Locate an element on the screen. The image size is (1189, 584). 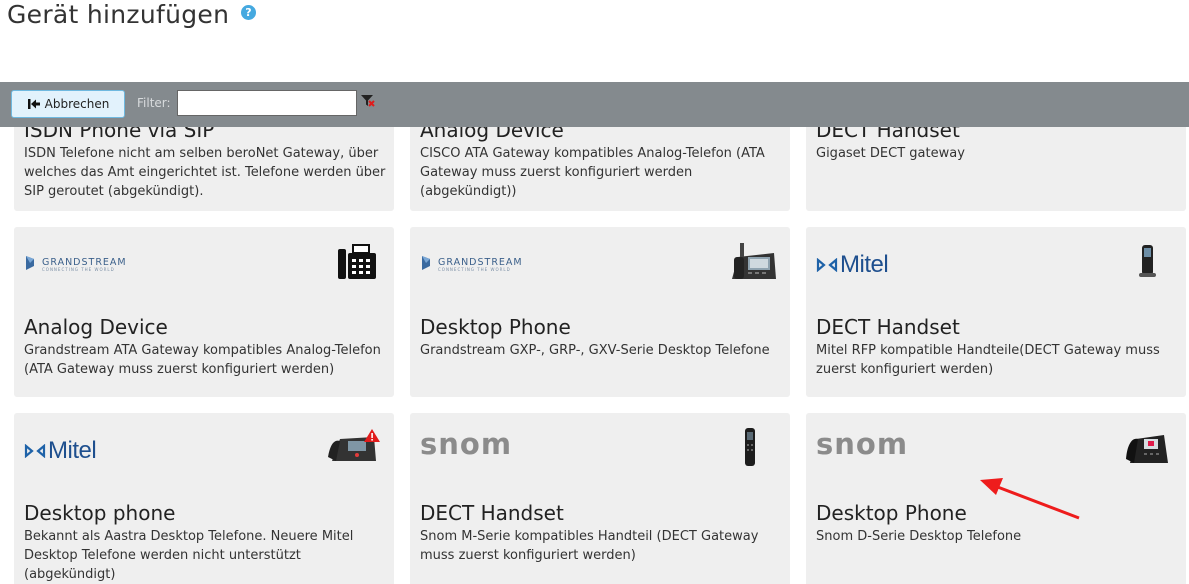
page-title: Gerät hinzufügen is located at coordinates (118, 14).